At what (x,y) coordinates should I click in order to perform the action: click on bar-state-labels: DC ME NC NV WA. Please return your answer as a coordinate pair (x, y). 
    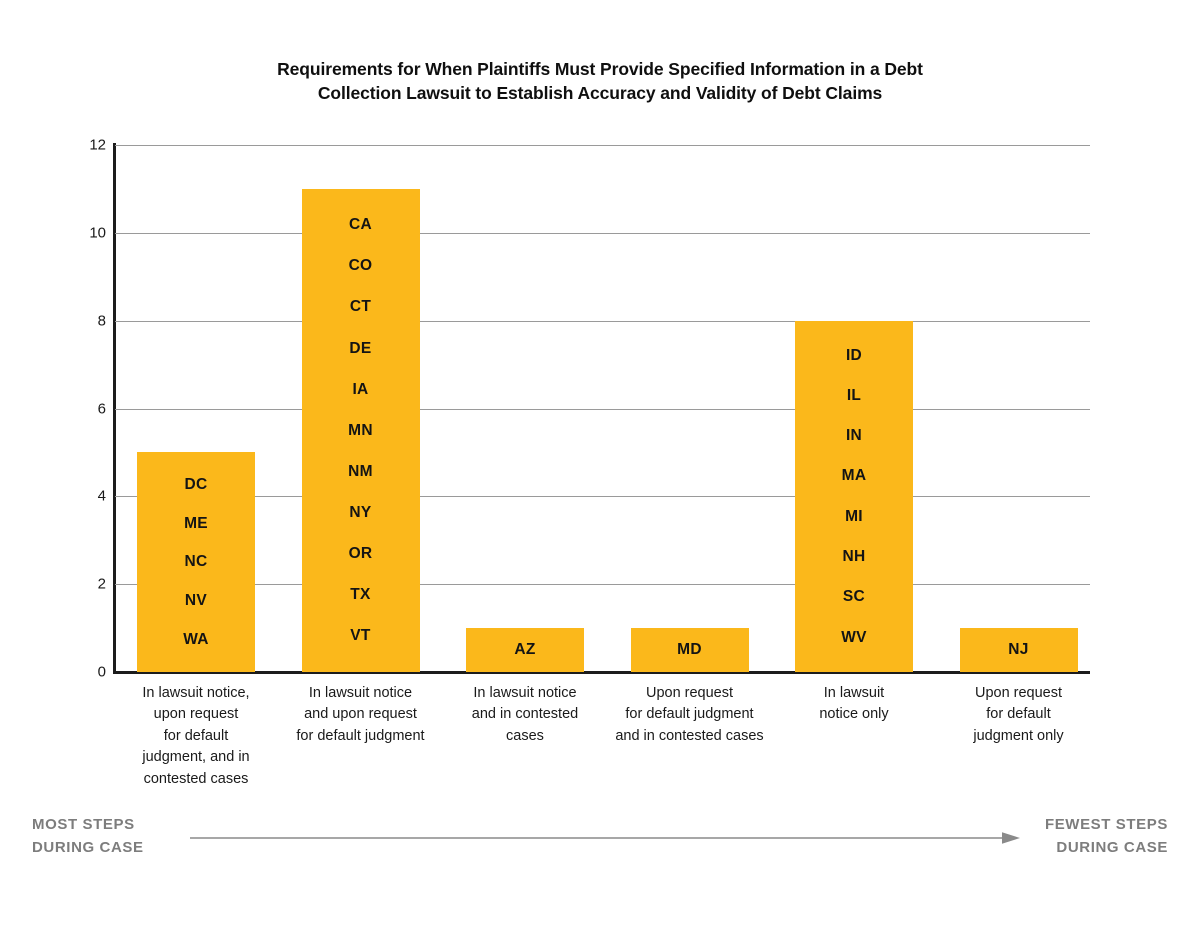
    Looking at the image, I should click on (196, 562).